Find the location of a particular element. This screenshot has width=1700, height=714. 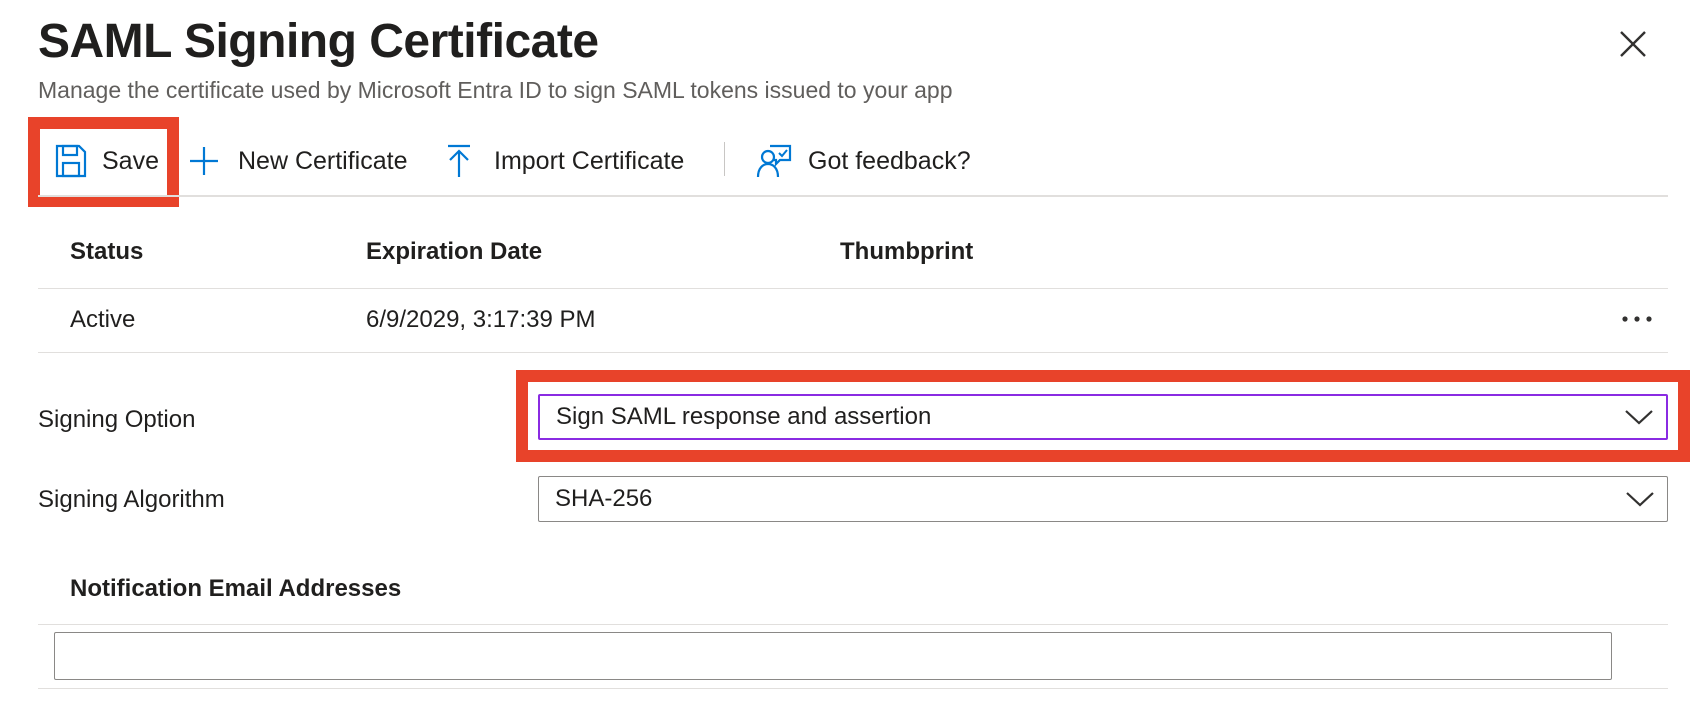

signing-option-label: Signing Option is located at coordinates (117, 419).